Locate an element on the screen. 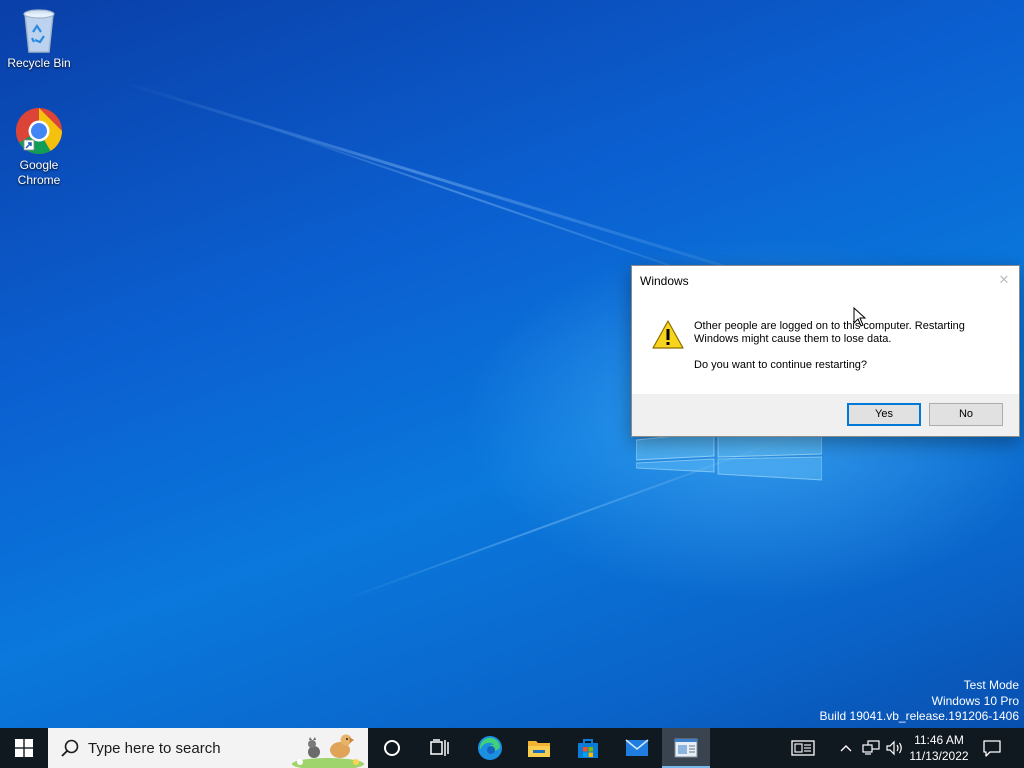  volume-button is located at coordinates (895, 748).